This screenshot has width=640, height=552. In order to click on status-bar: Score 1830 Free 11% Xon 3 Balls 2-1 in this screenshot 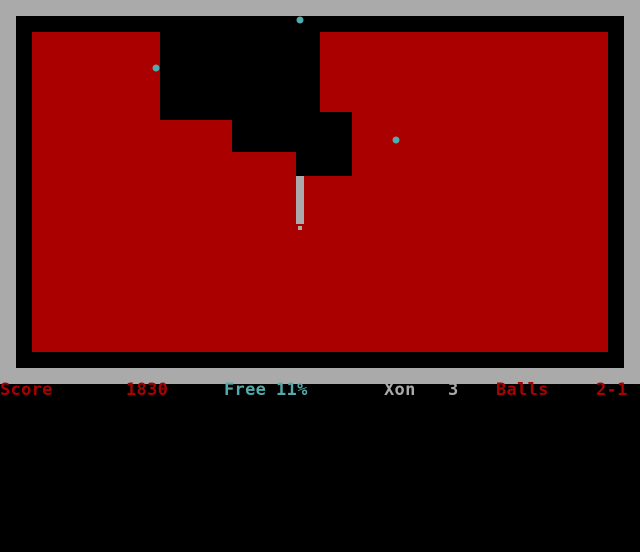, I will do `click(320, 390)`.